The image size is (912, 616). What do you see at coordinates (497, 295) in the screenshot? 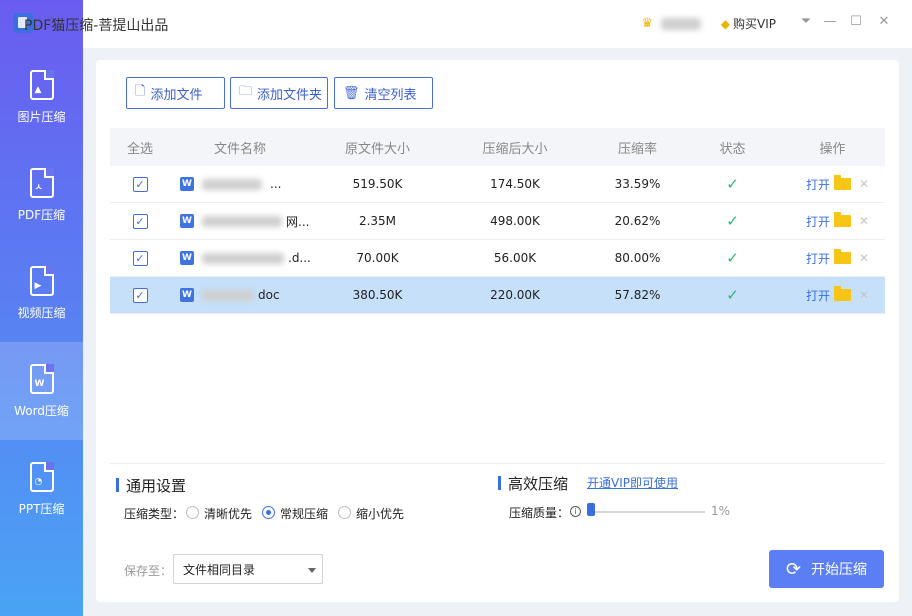
I see `table-row-selected: ✓ Wdoc 380.50K 220.00K 57.82% ✓ 打开 ✕` at bounding box center [497, 295].